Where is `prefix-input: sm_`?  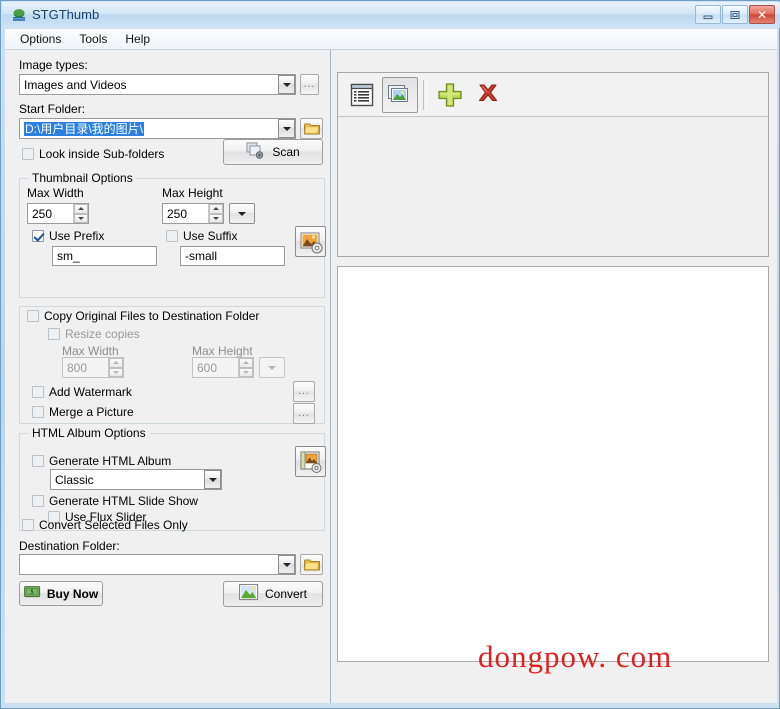 prefix-input: sm_ is located at coordinates (104, 256).